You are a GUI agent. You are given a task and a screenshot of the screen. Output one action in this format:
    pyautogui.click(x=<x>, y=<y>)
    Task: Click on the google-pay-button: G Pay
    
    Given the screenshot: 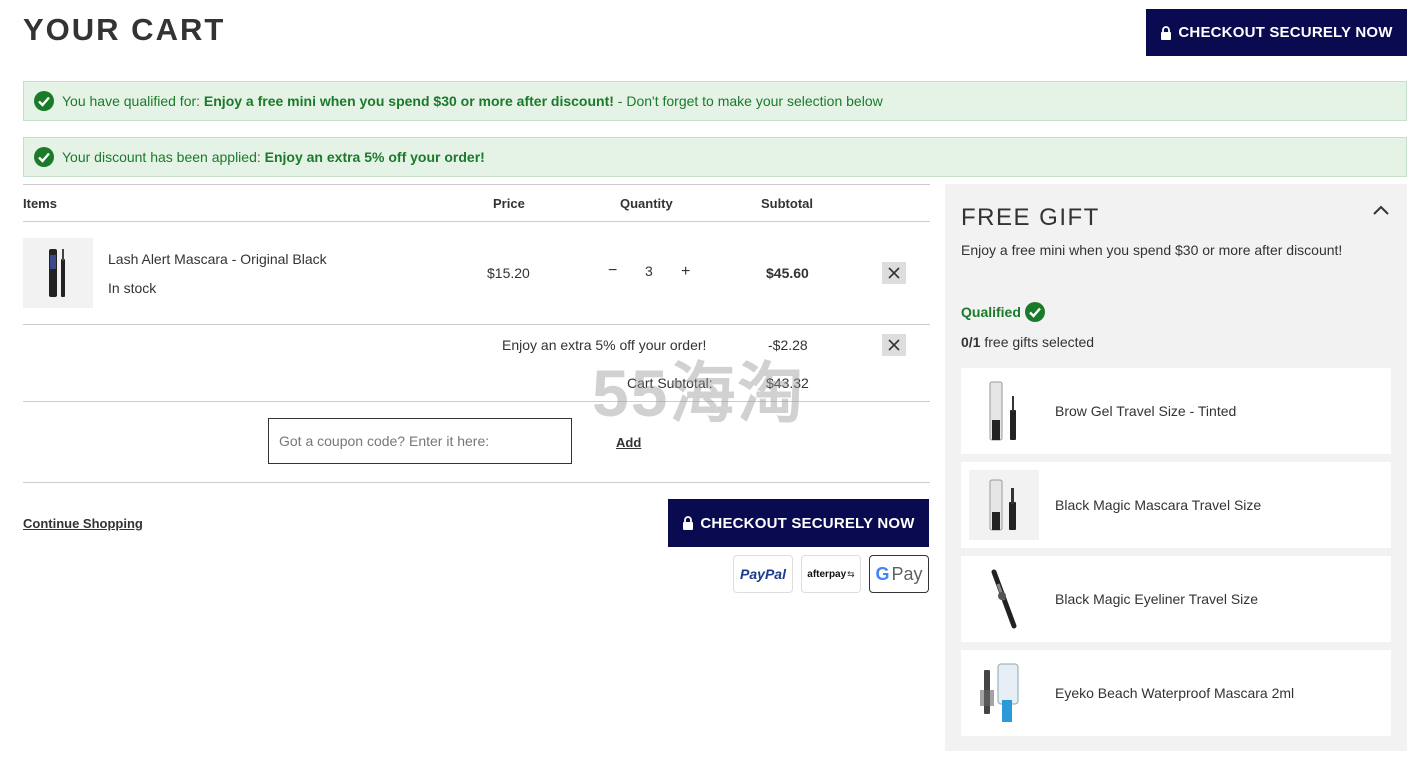 What is the action you would take?
    pyautogui.click(x=899, y=574)
    